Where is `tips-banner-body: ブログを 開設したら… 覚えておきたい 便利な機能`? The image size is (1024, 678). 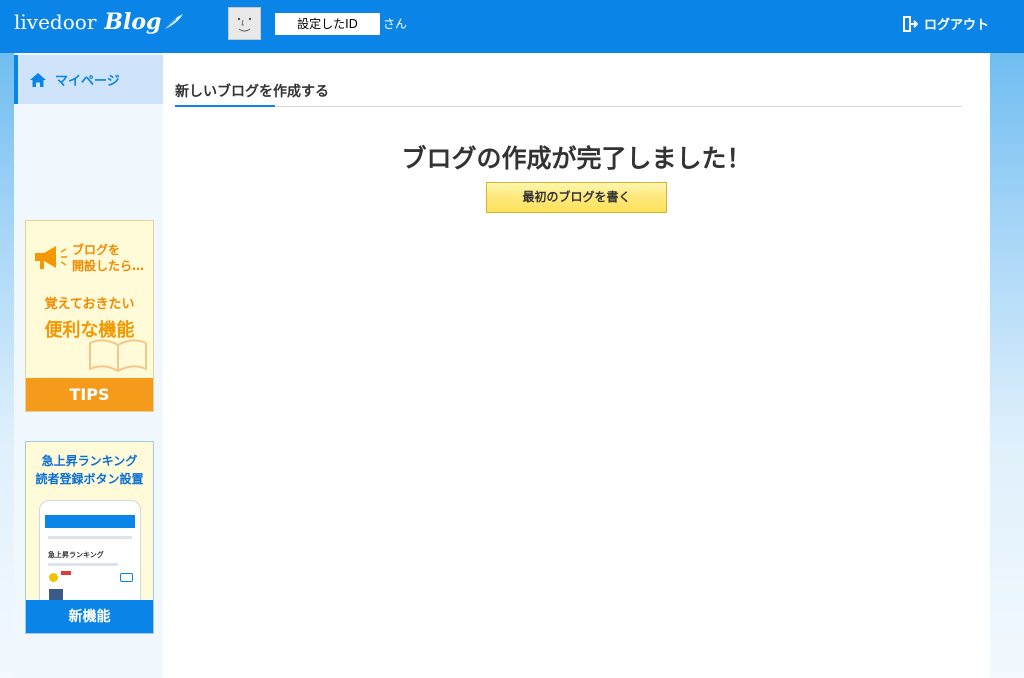 tips-banner-body: ブログを 開設したら… 覚えておきたい 便利な機能 is located at coordinates (89, 299).